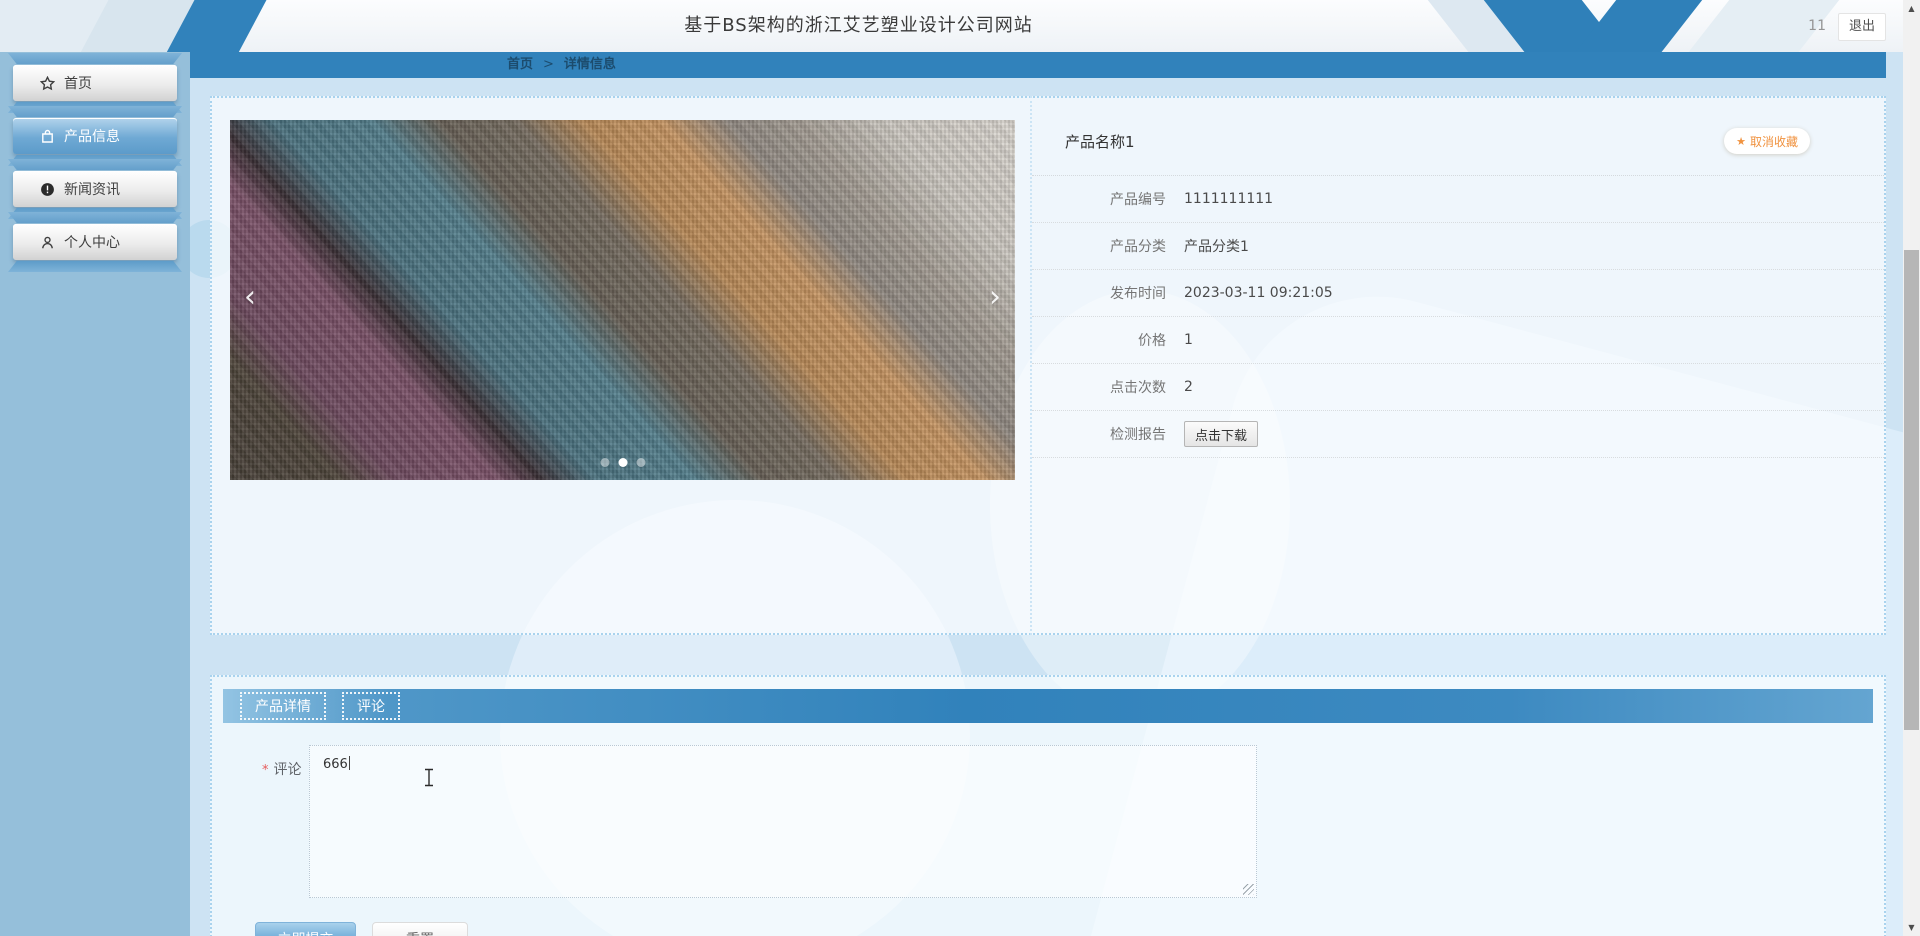  I want to click on tab-bar: 产品详情 评论, so click(1048, 706).